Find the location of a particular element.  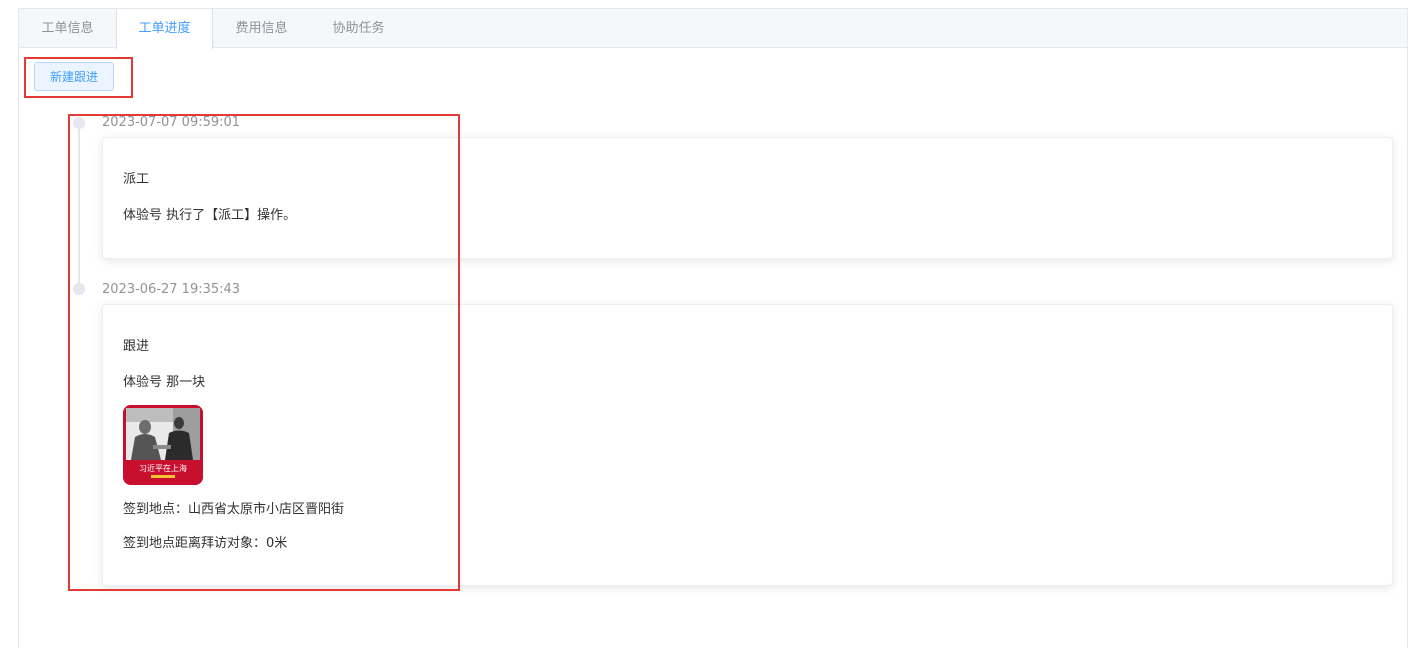

timeline-timestamp: 2023-07-07 09:59:01 is located at coordinates (171, 122).